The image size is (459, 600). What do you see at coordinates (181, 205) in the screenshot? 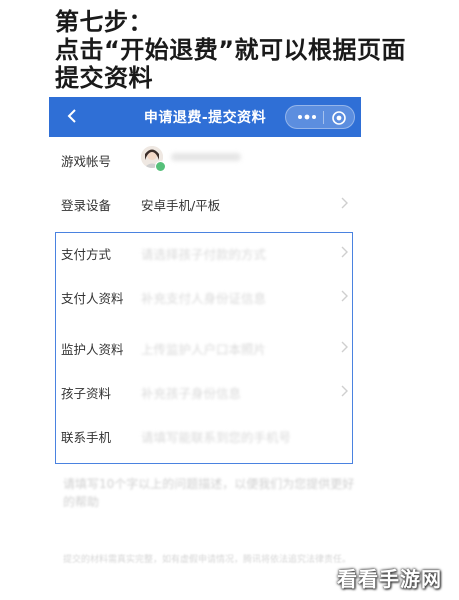
I see `device-value: 安卓手机/平板` at bounding box center [181, 205].